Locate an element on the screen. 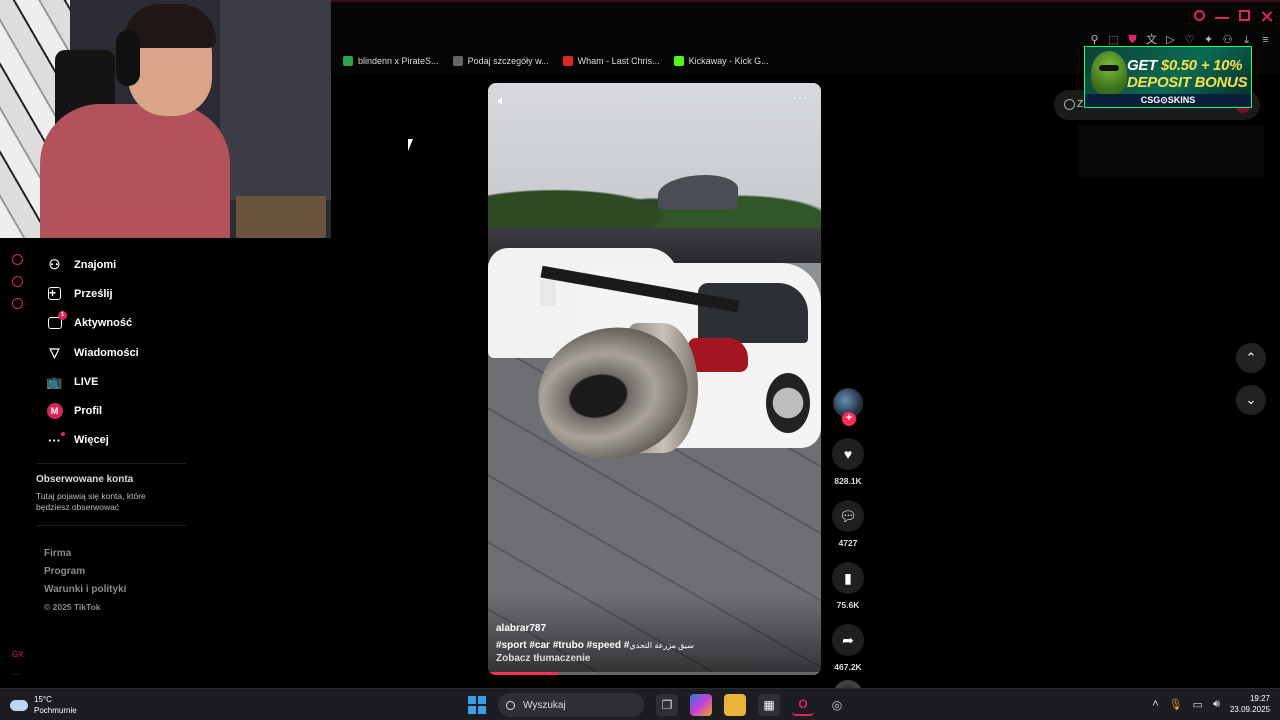 The image size is (1280, 720). messages-icon: ▽ is located at coordinates (54, 352).